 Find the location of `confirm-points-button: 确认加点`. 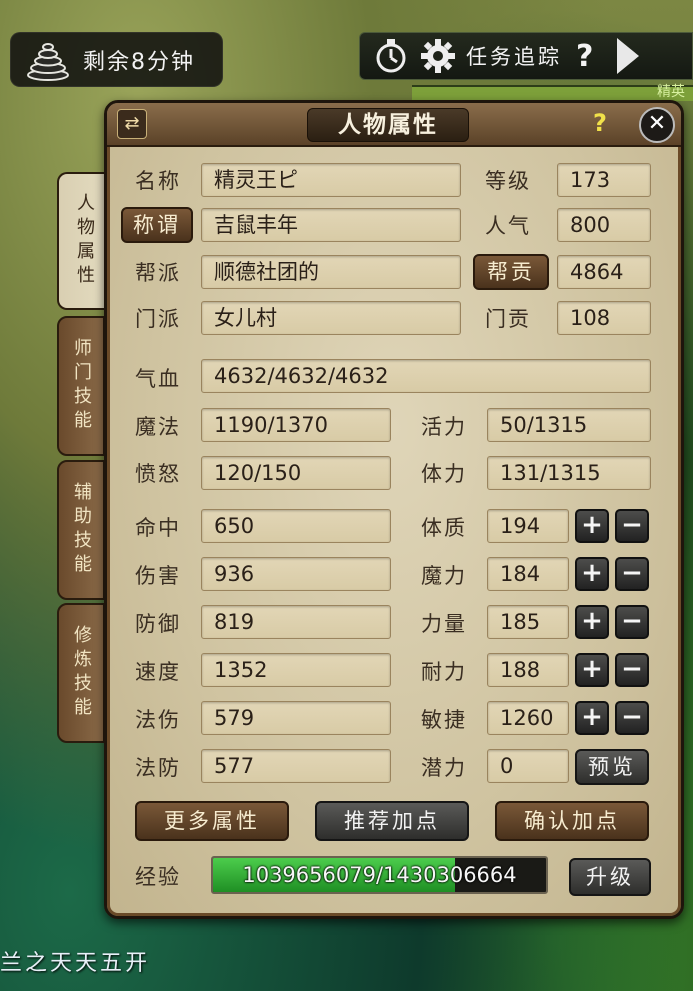

confirm-points-button: 确认加点 is located at coordinates (572, 821).